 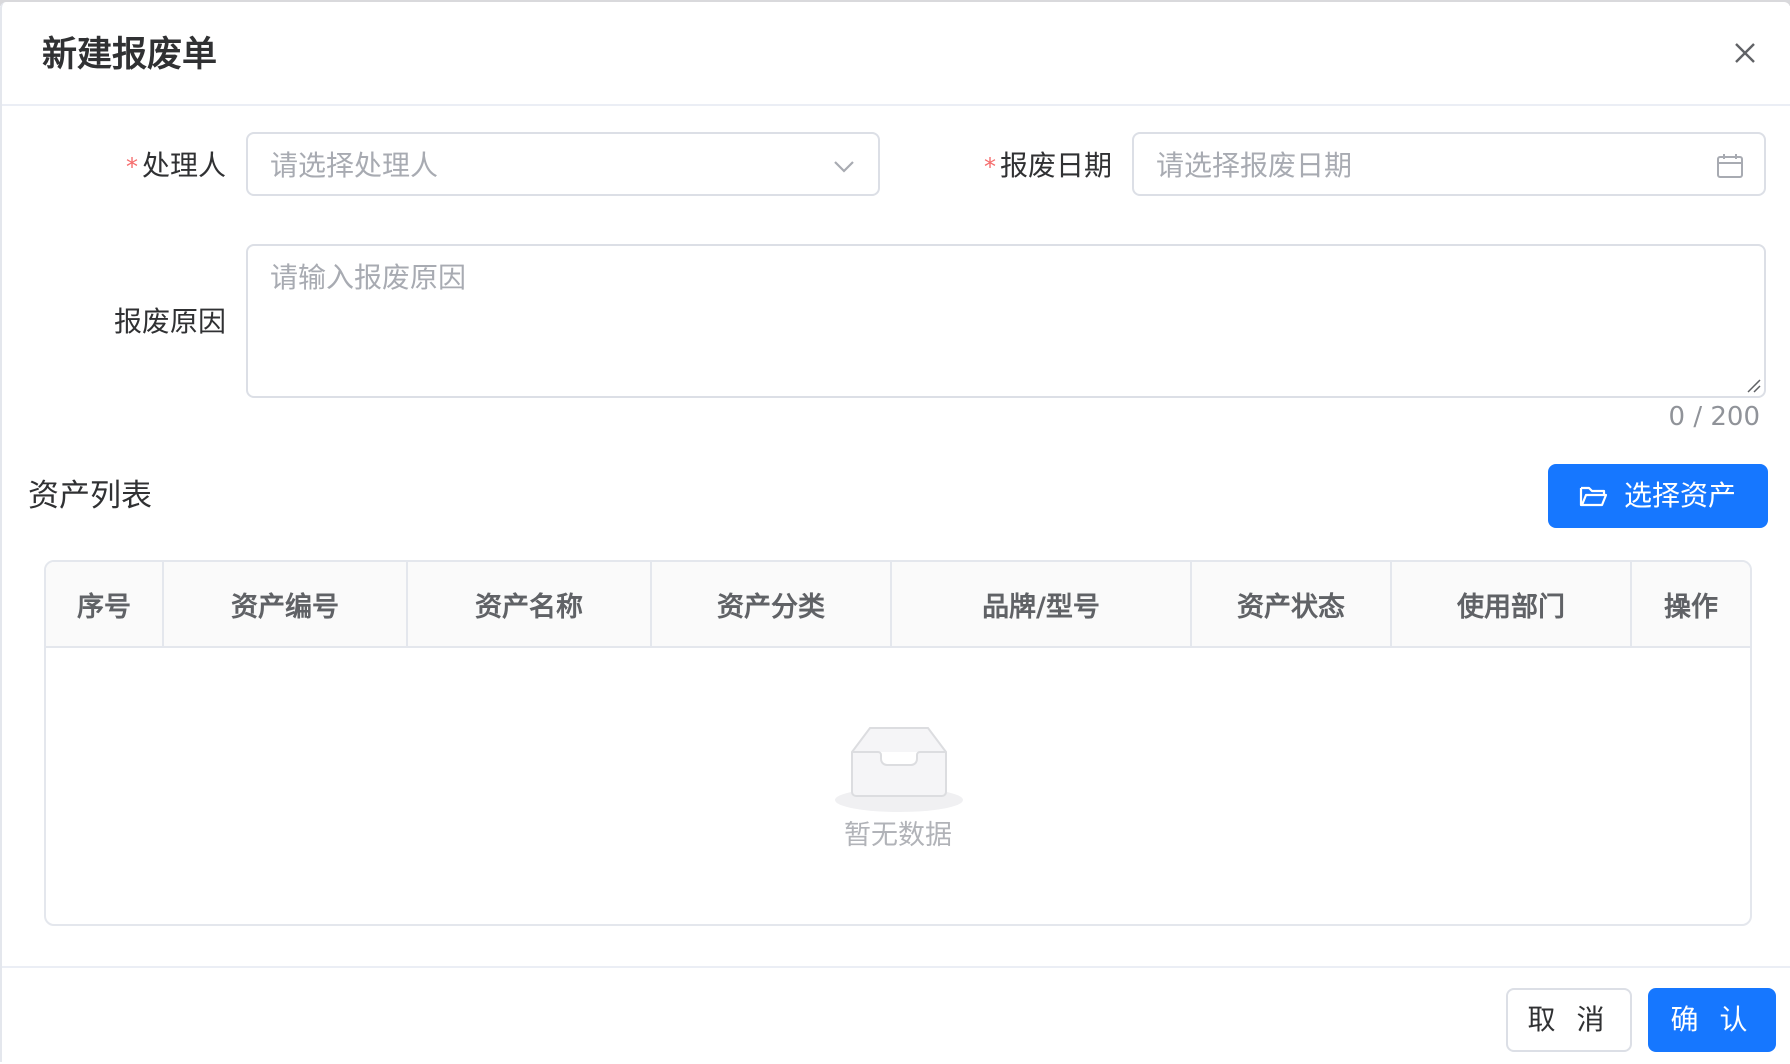 I want to click on table-header: 序号 资产编号 资产名称 资产分类 品牌/型号 资产状态 使用部门 操作, so click(x=898, y=605).